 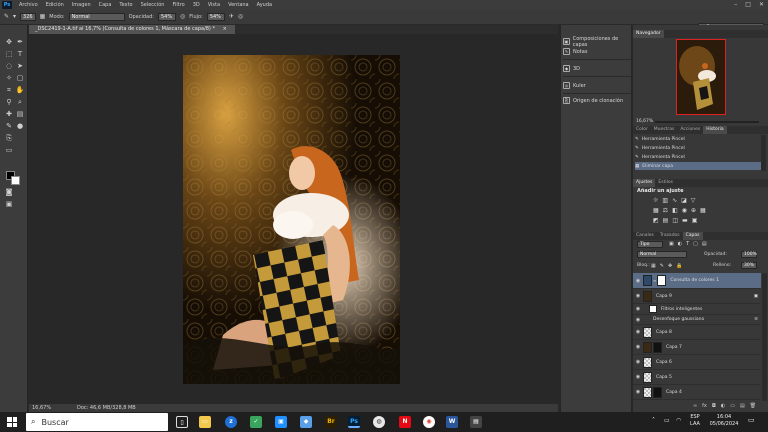 I want to click on pen-tool-icon: ✒, so click(x=20, y=42).